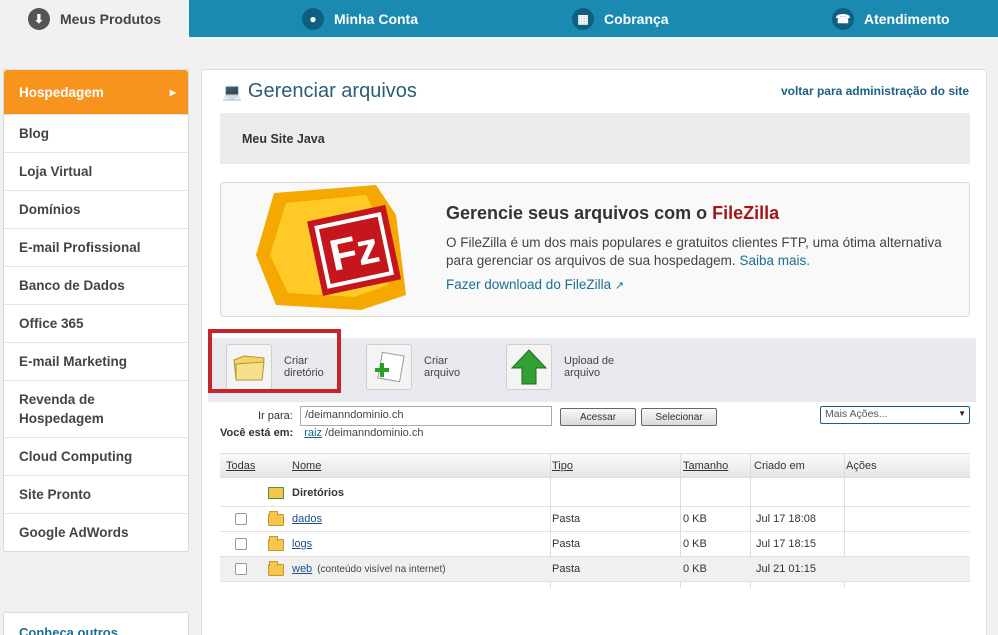 The image size is (998, 635). I want to click on promo-heading-prefix: Gerencie seus arquivos com o, so click(577, 213).